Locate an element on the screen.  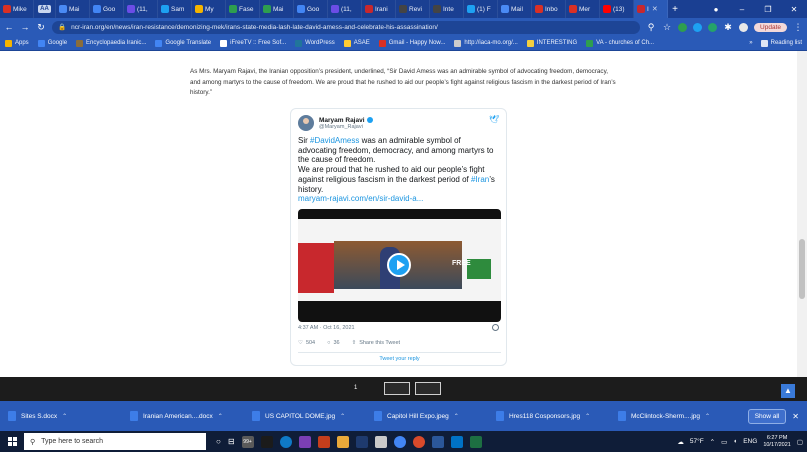
tweet-reply-link: Tweet your reply is located at coordinates (399, 358).